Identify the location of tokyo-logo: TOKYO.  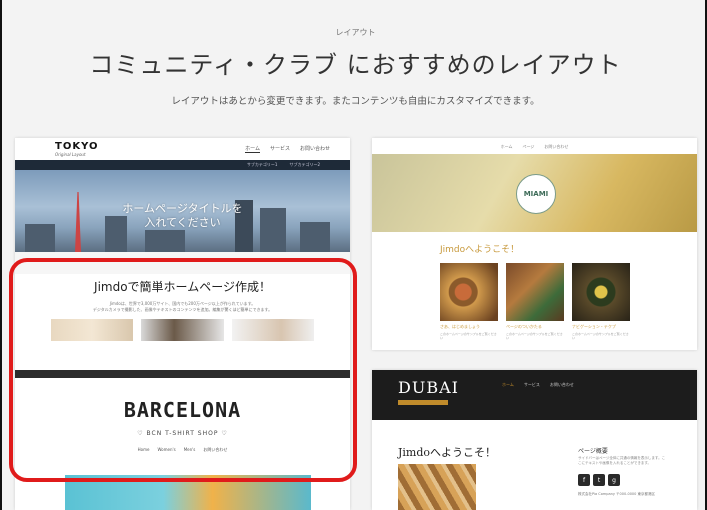
(77, 146).